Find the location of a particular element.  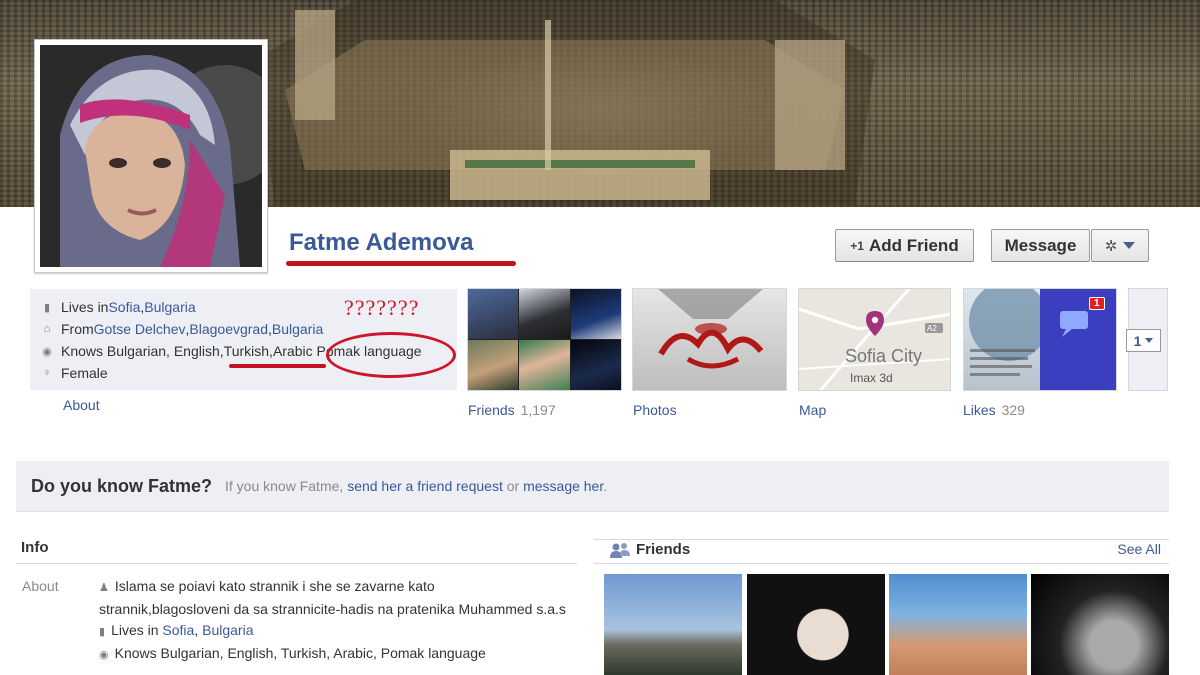

likes-thumbnail: 1 is located at coordinates (1040, 339).